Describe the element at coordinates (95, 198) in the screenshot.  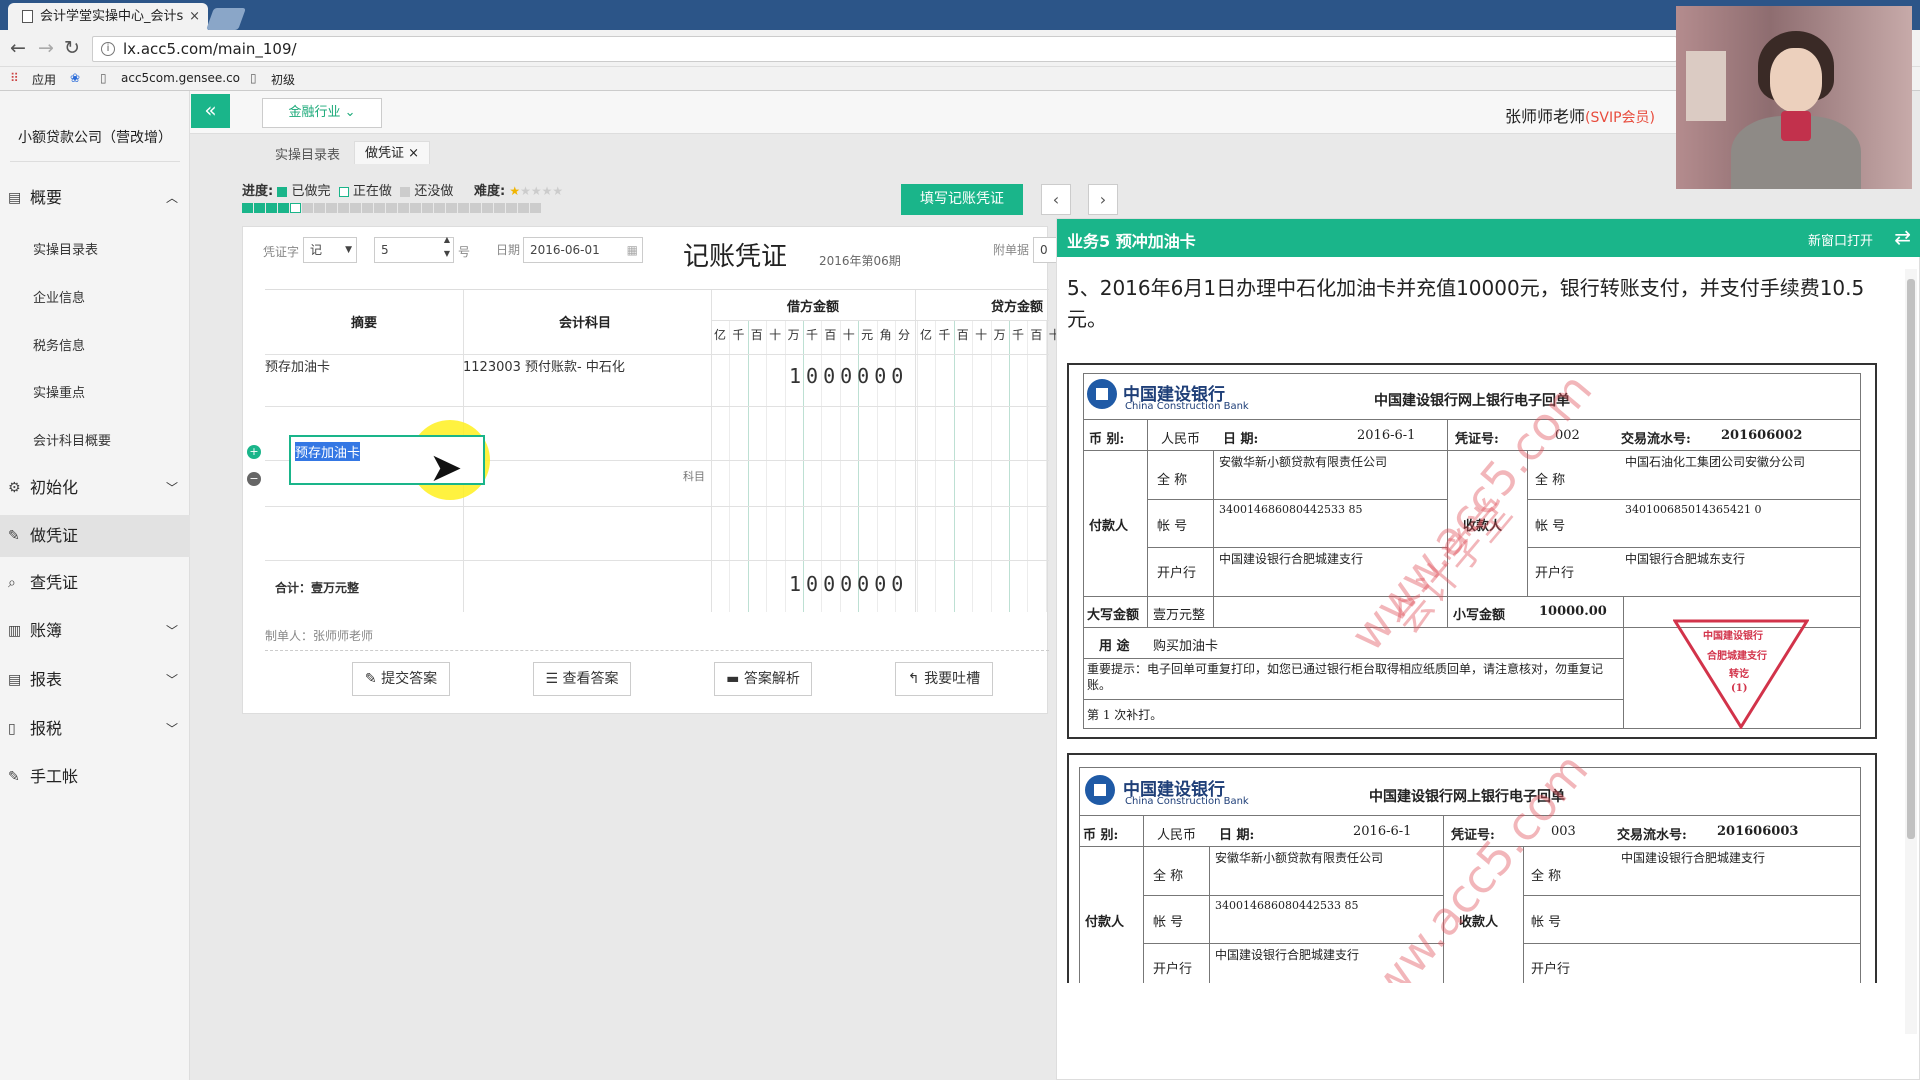
I see `sidebar-item-overview: ▤ 概要 ︿` at that location.